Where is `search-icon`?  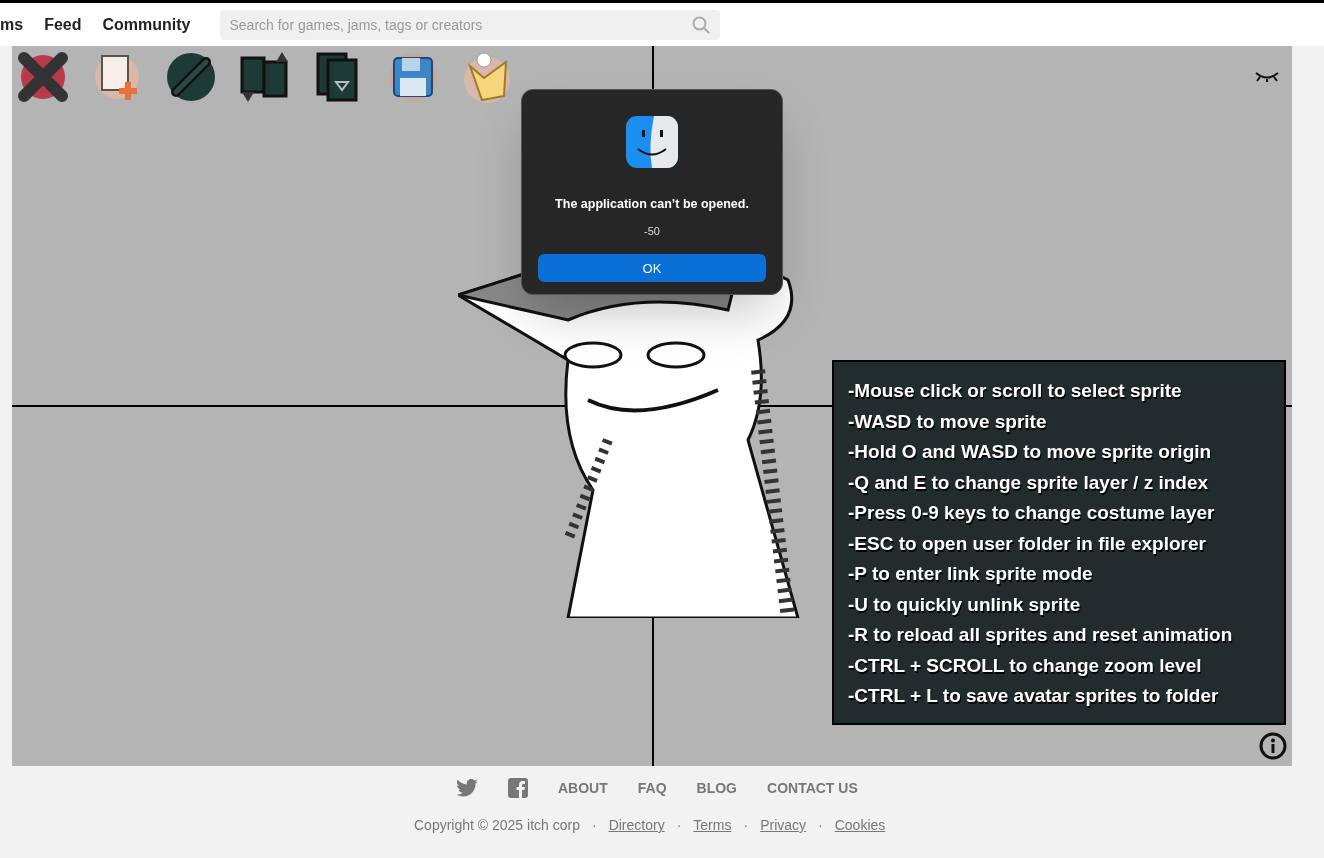 search-icon is located at coordinates (701, 24).